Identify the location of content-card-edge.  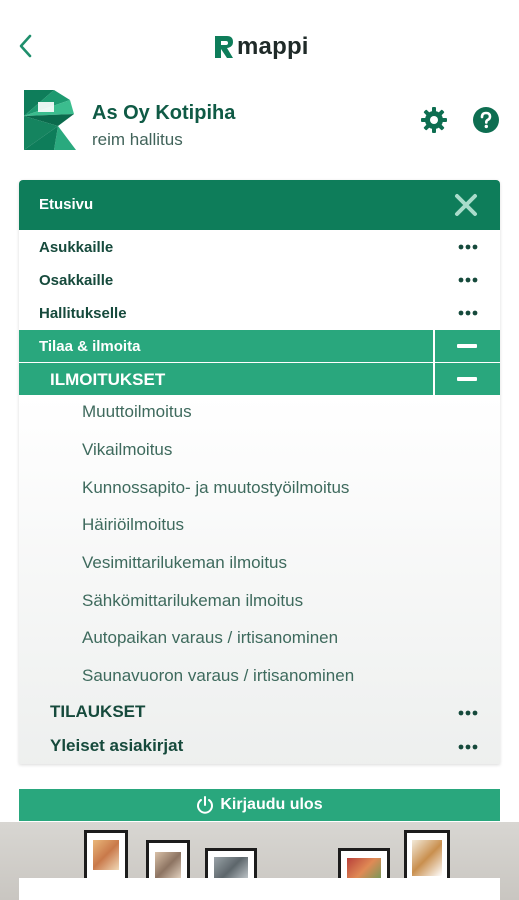
(259, 889).